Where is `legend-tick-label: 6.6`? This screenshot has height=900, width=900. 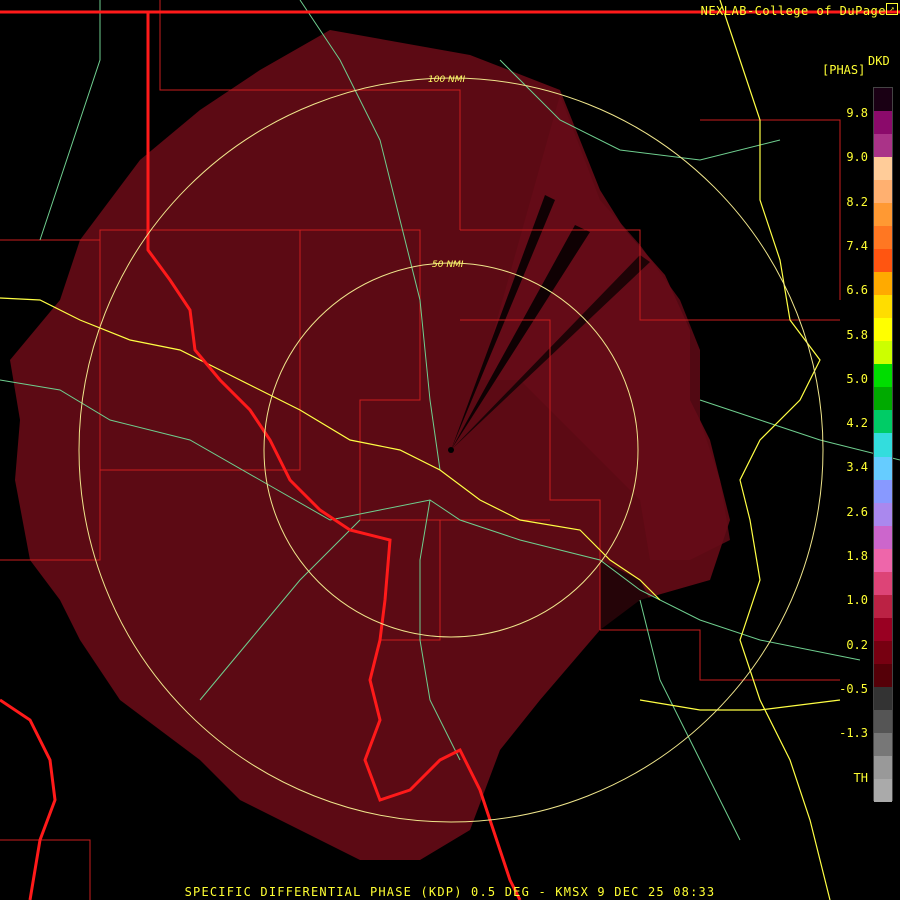 legend-tick-label: 6.6 is located at coordinates (857, 290).